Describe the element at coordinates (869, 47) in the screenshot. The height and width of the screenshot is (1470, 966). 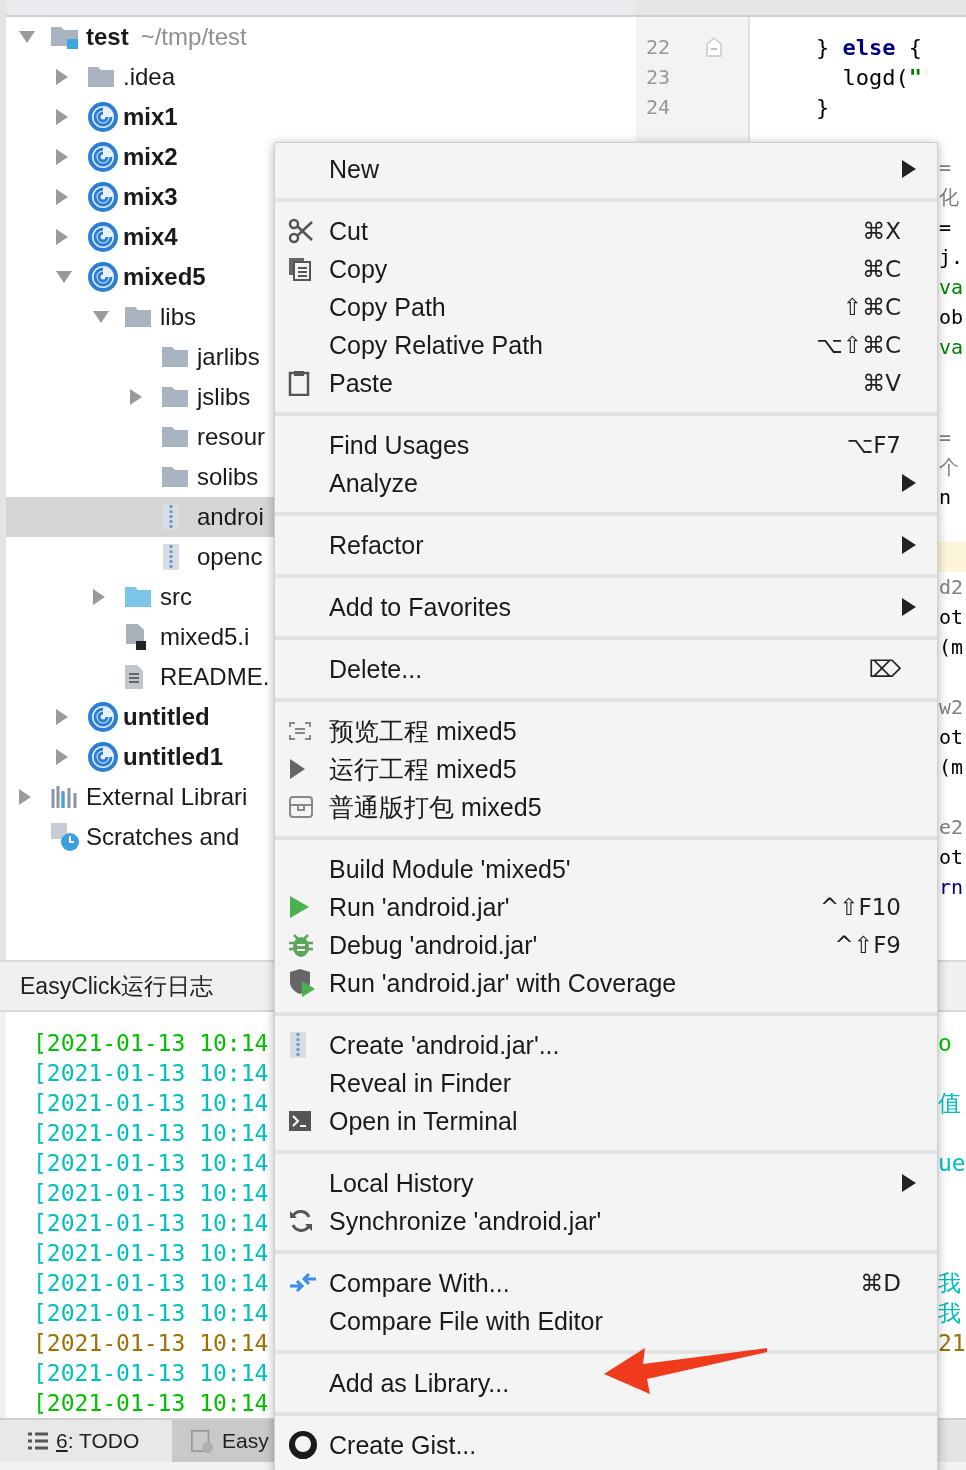
I see `code-line: } else {` at that location.